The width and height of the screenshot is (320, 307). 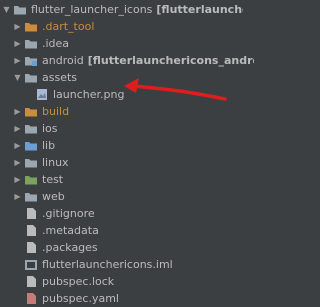 I want to click on tree-item-label: web, so click(x=53, y=196).